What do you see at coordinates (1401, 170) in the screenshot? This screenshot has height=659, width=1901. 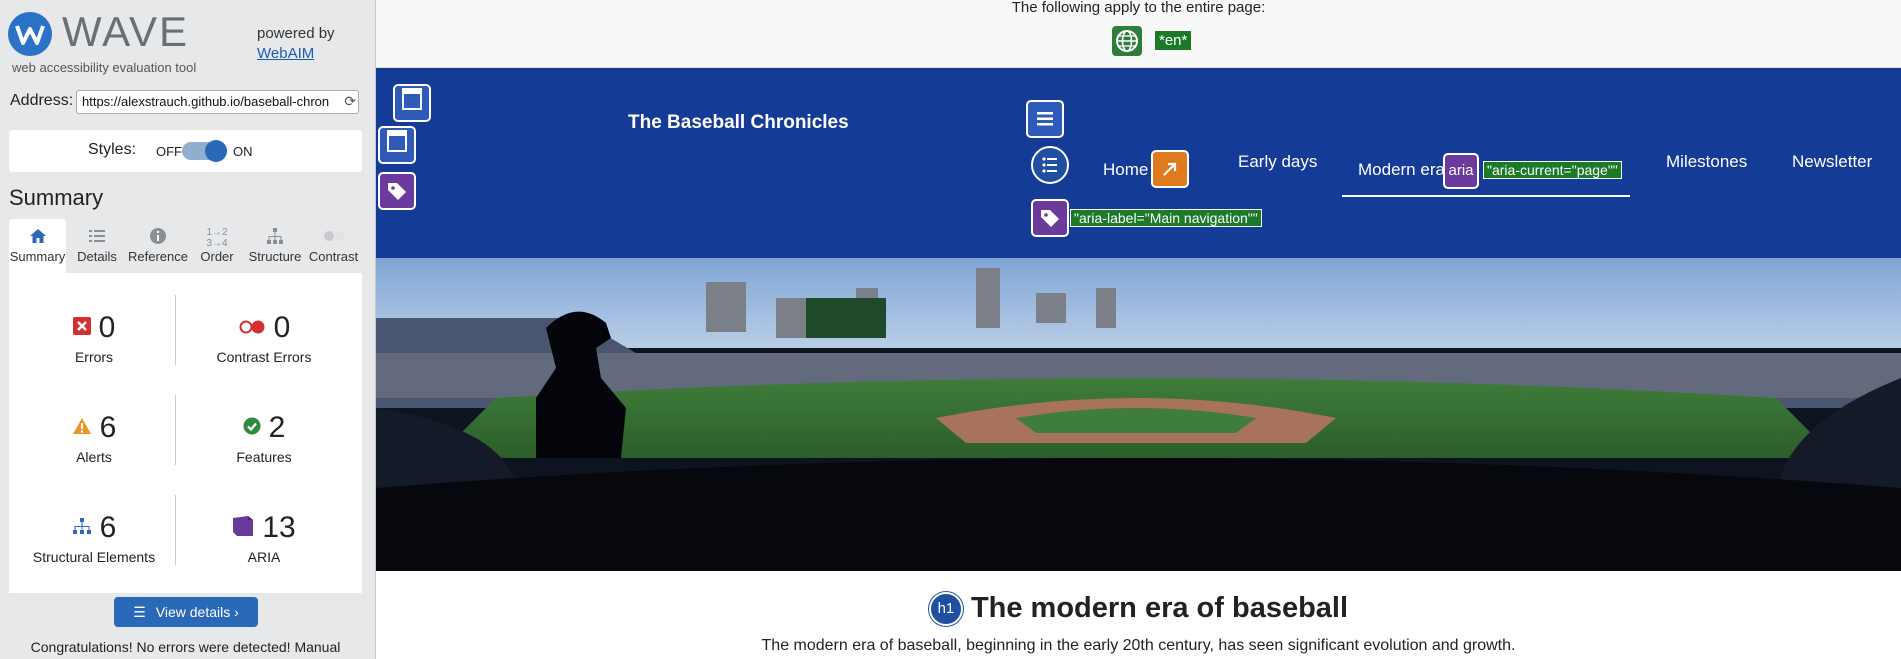 I see `nav-link-modern-era: Modern era` at bounding box center [1401, 170].